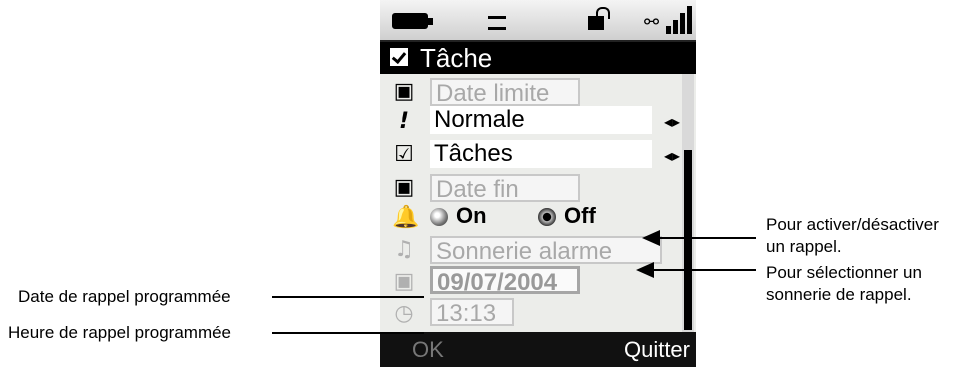 The width and height of the screenshot is (976, 367). I want to click on signal-icon, so click(679, 20).